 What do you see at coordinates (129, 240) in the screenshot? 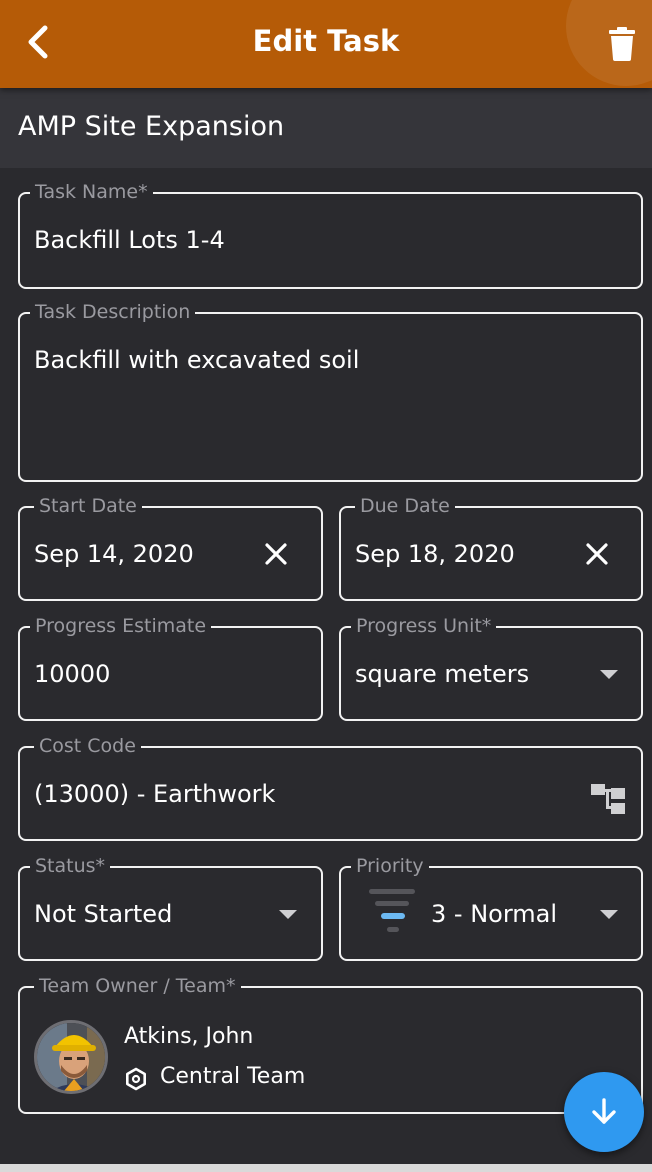
I see `task-name-value: Backfill Lots 1-4` at bounding box center [129, 240].